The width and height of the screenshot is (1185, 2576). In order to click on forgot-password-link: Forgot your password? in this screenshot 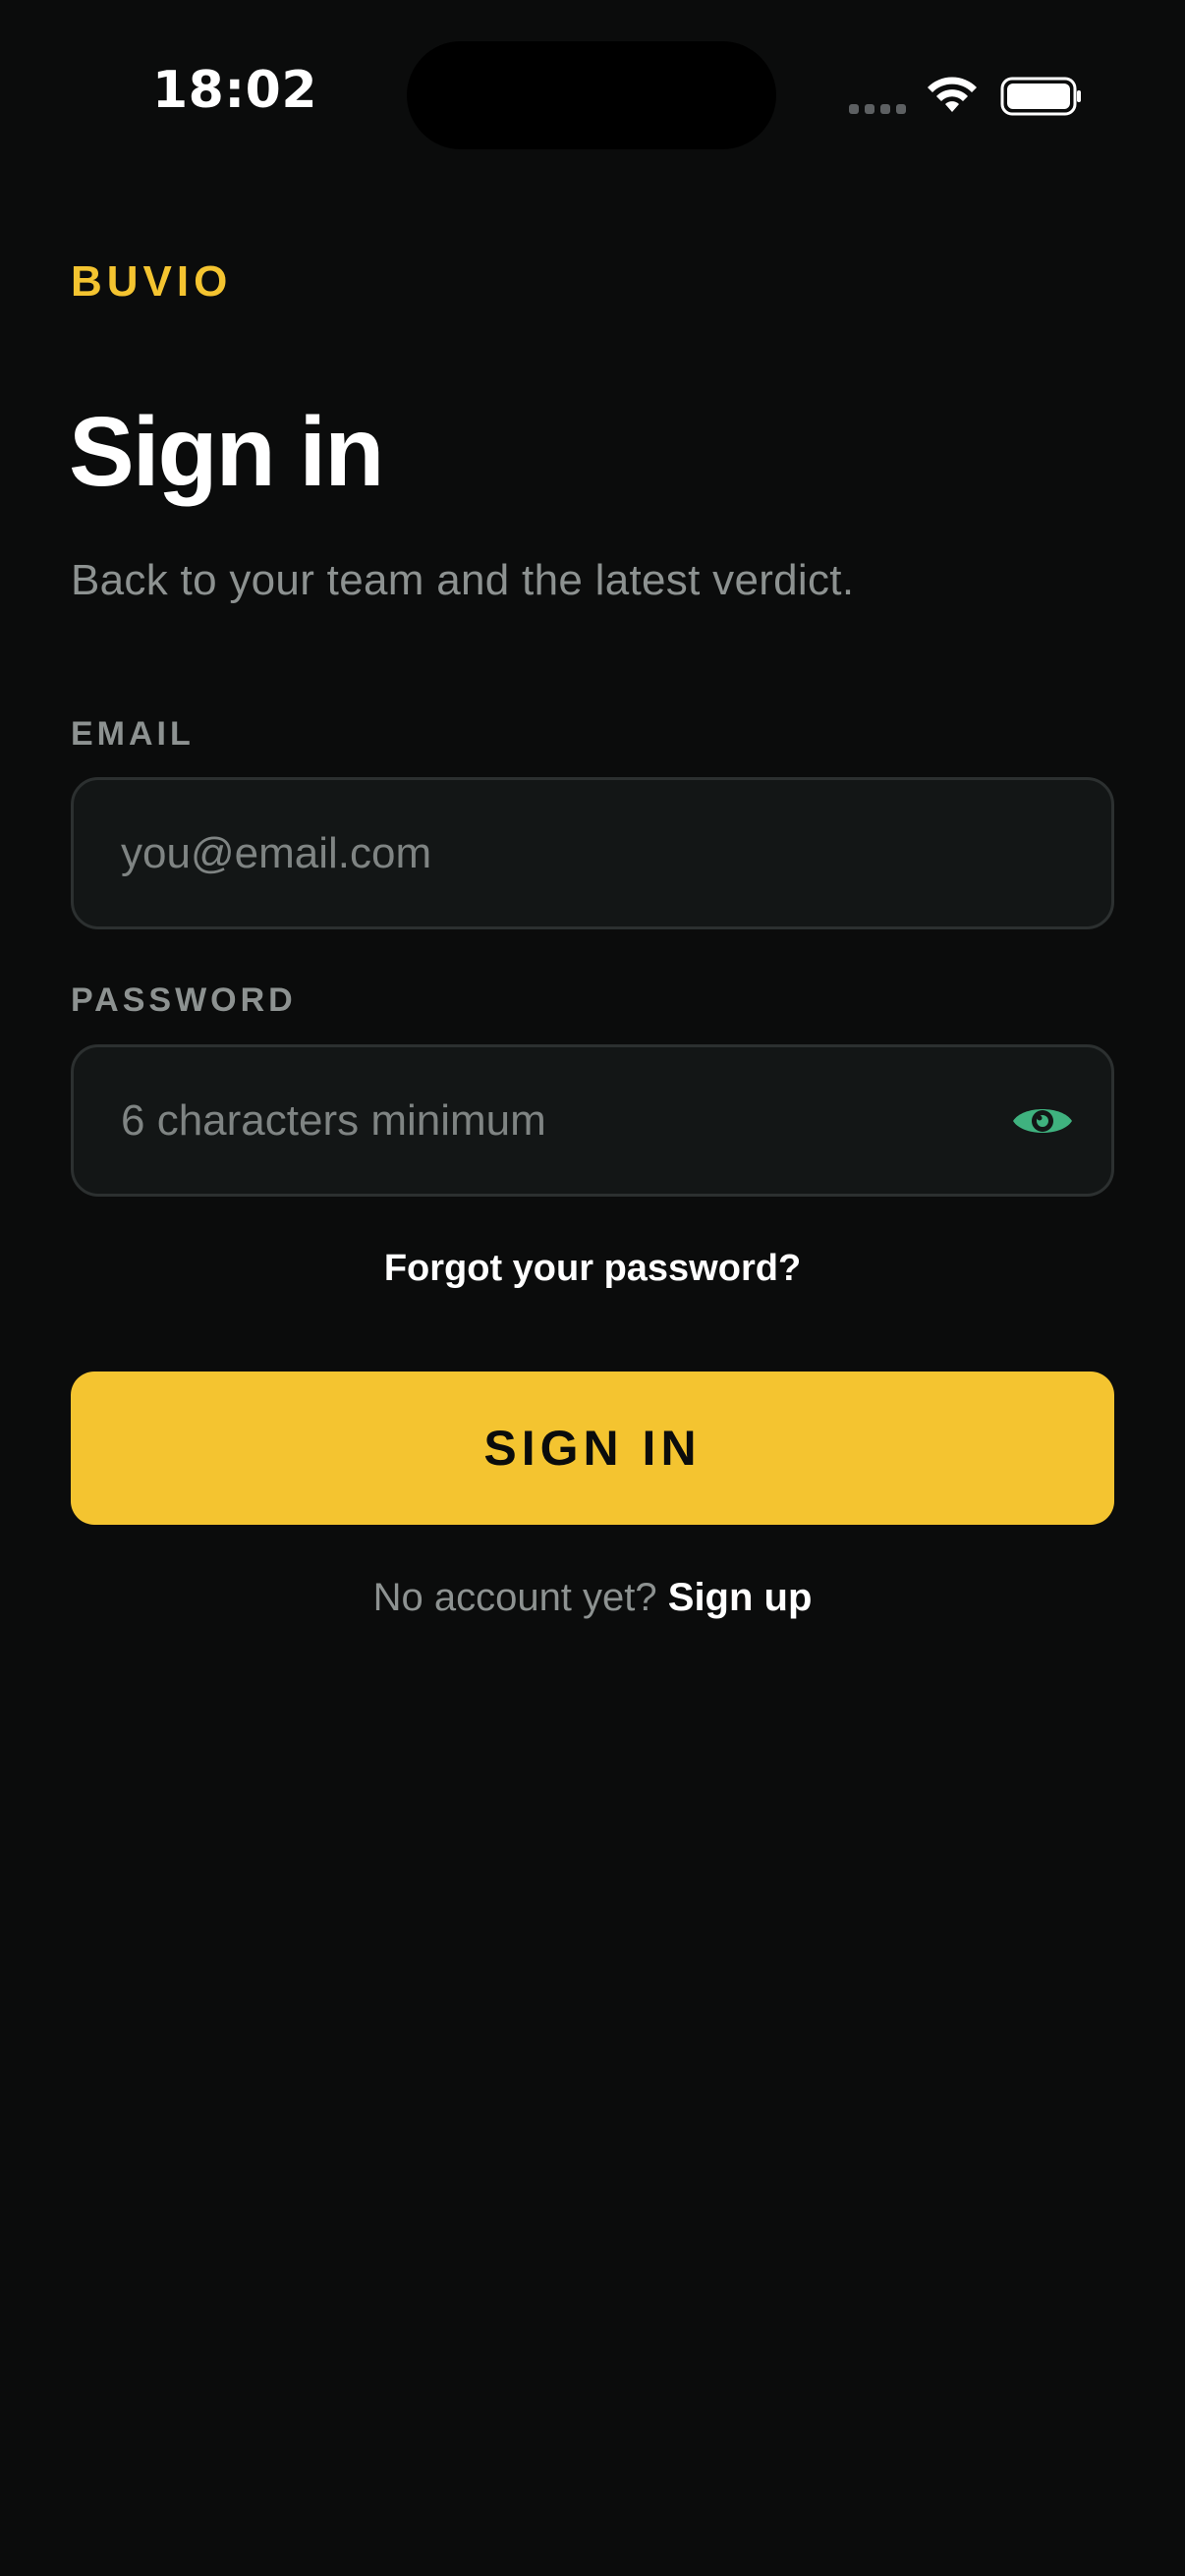, I will do `click(592, 1269)`.